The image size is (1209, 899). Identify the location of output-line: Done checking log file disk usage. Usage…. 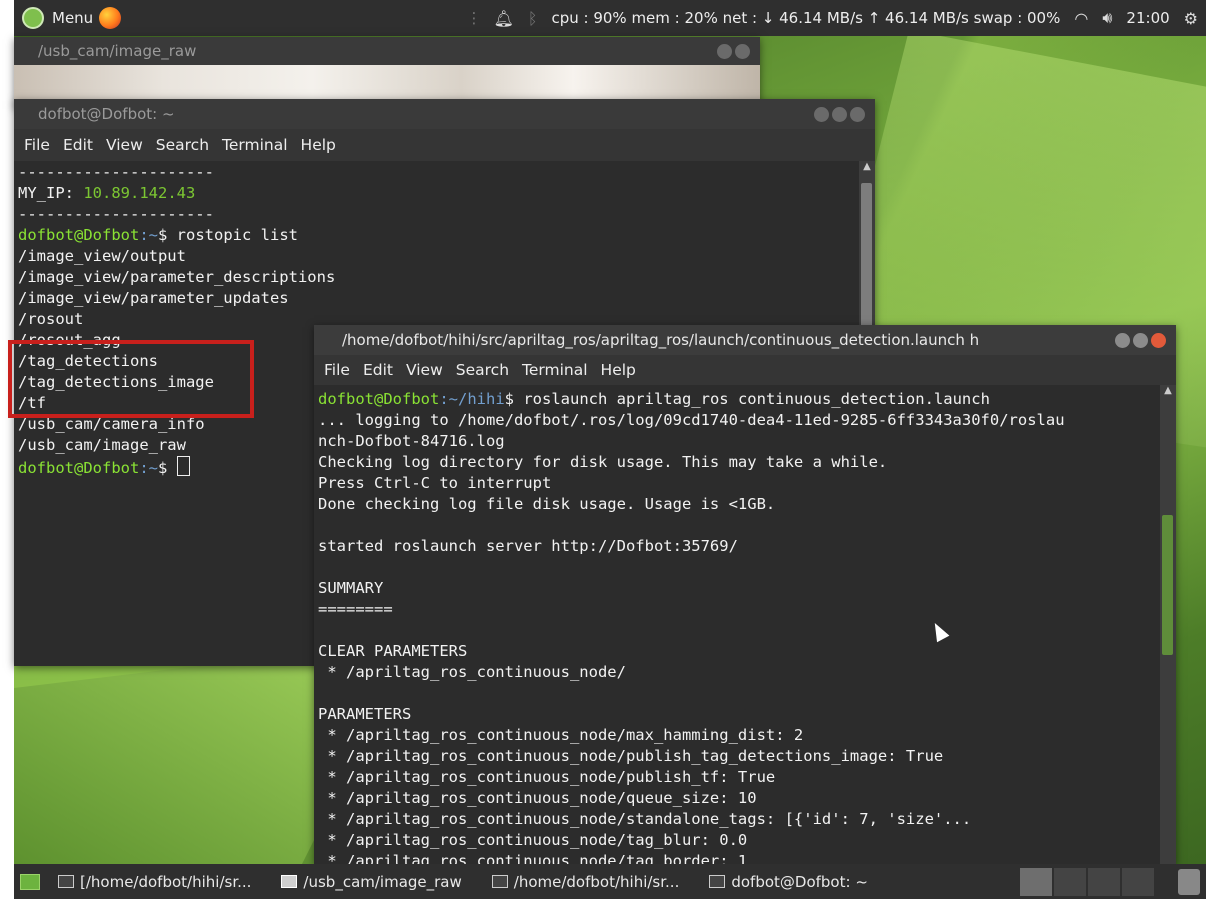
(547, 504).